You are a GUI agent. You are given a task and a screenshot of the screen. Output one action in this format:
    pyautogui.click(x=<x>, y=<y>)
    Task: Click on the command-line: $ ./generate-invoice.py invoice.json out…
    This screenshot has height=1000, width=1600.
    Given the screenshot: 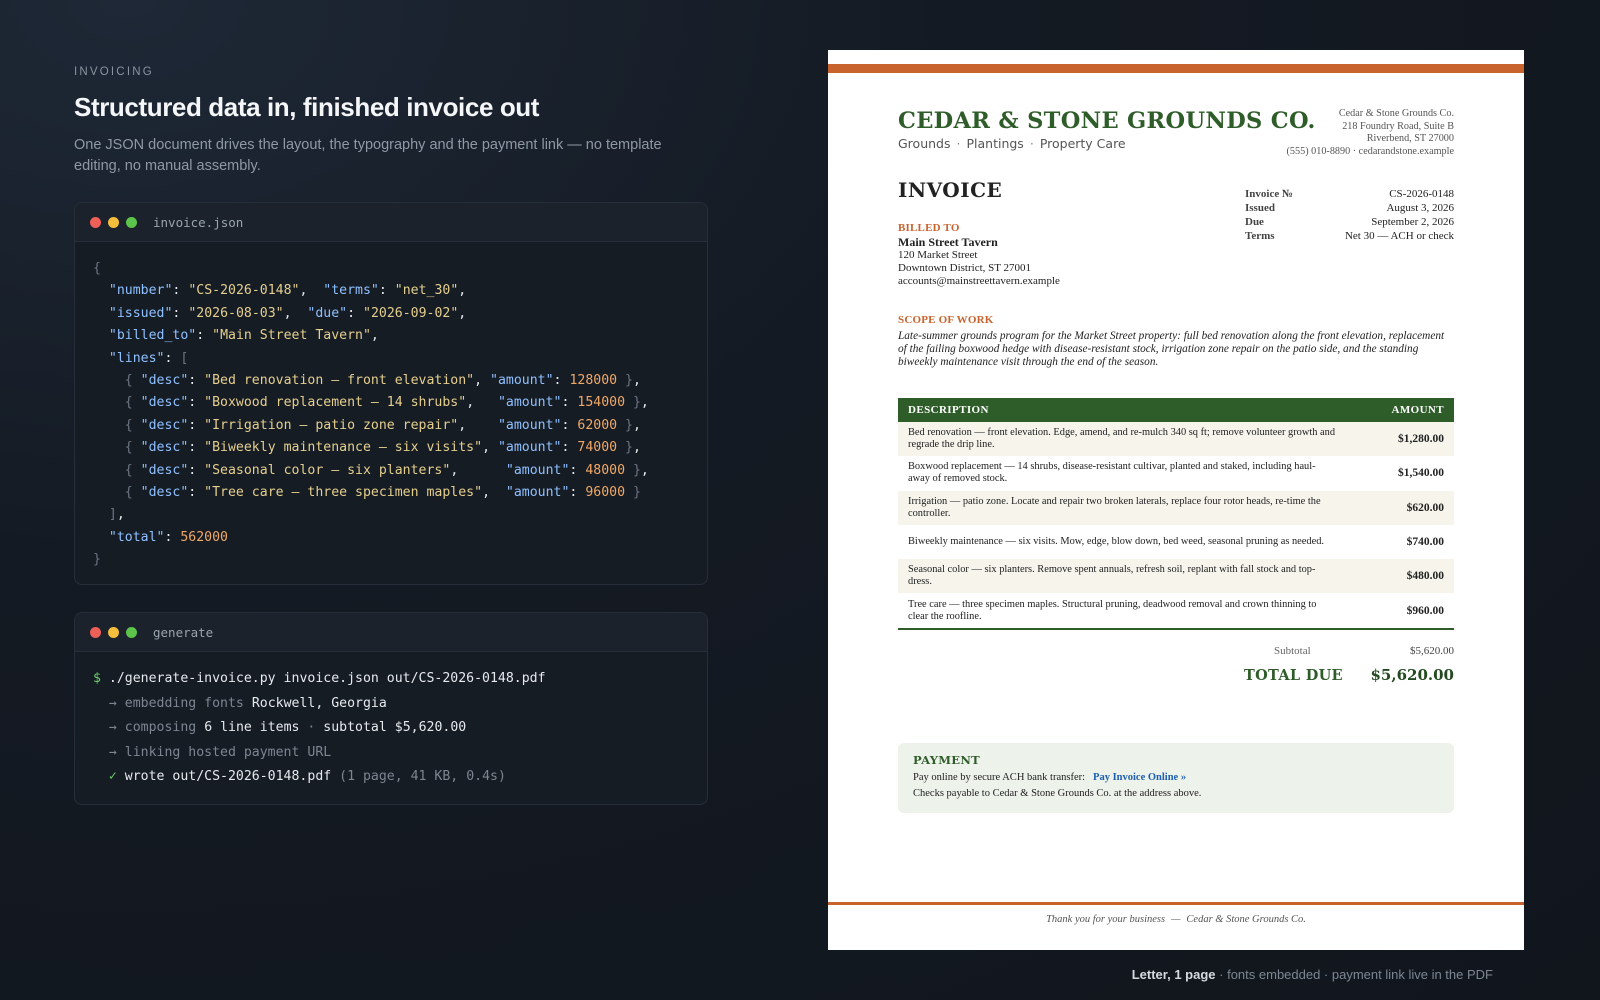 What is the action you would take?
    pyautogui.click(x=319, y=678)
    